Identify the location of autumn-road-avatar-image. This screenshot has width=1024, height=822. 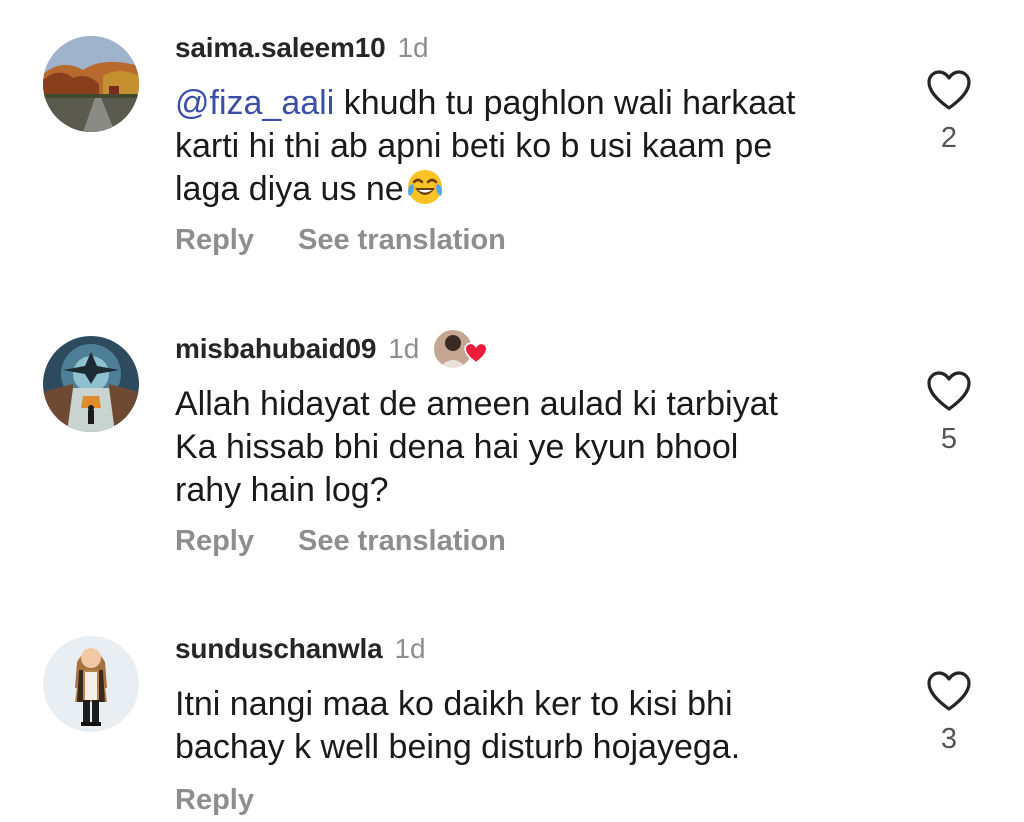
(91, 84).